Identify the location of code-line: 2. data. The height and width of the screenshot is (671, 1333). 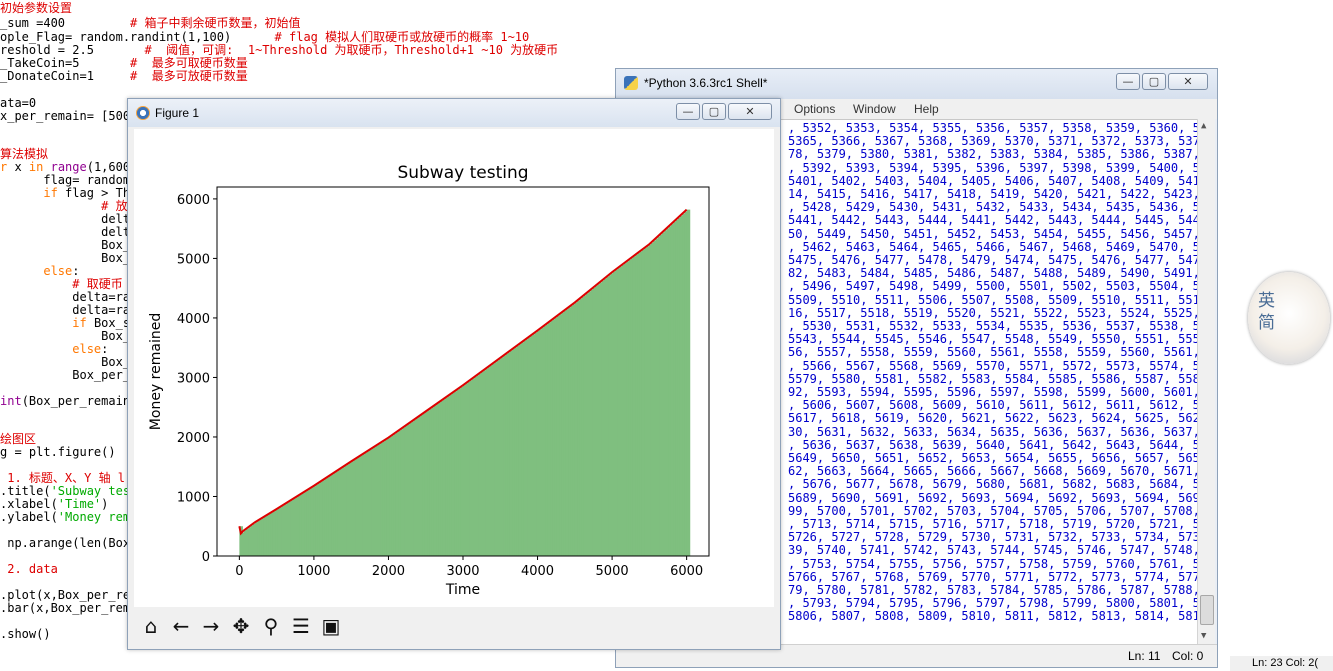
(29, 569).